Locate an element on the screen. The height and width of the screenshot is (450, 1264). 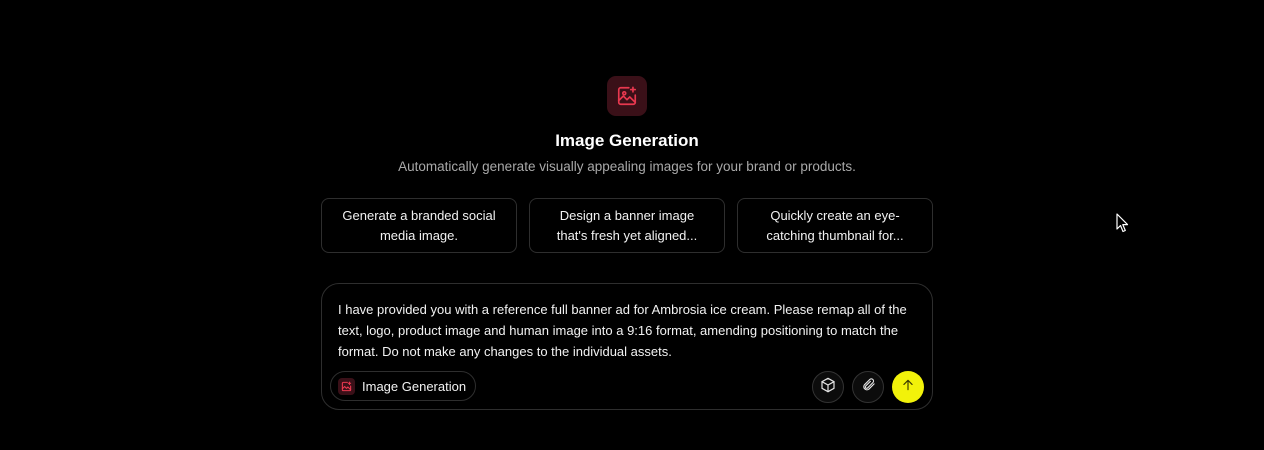
image-generation-icon is located at coordinates (627, 96).